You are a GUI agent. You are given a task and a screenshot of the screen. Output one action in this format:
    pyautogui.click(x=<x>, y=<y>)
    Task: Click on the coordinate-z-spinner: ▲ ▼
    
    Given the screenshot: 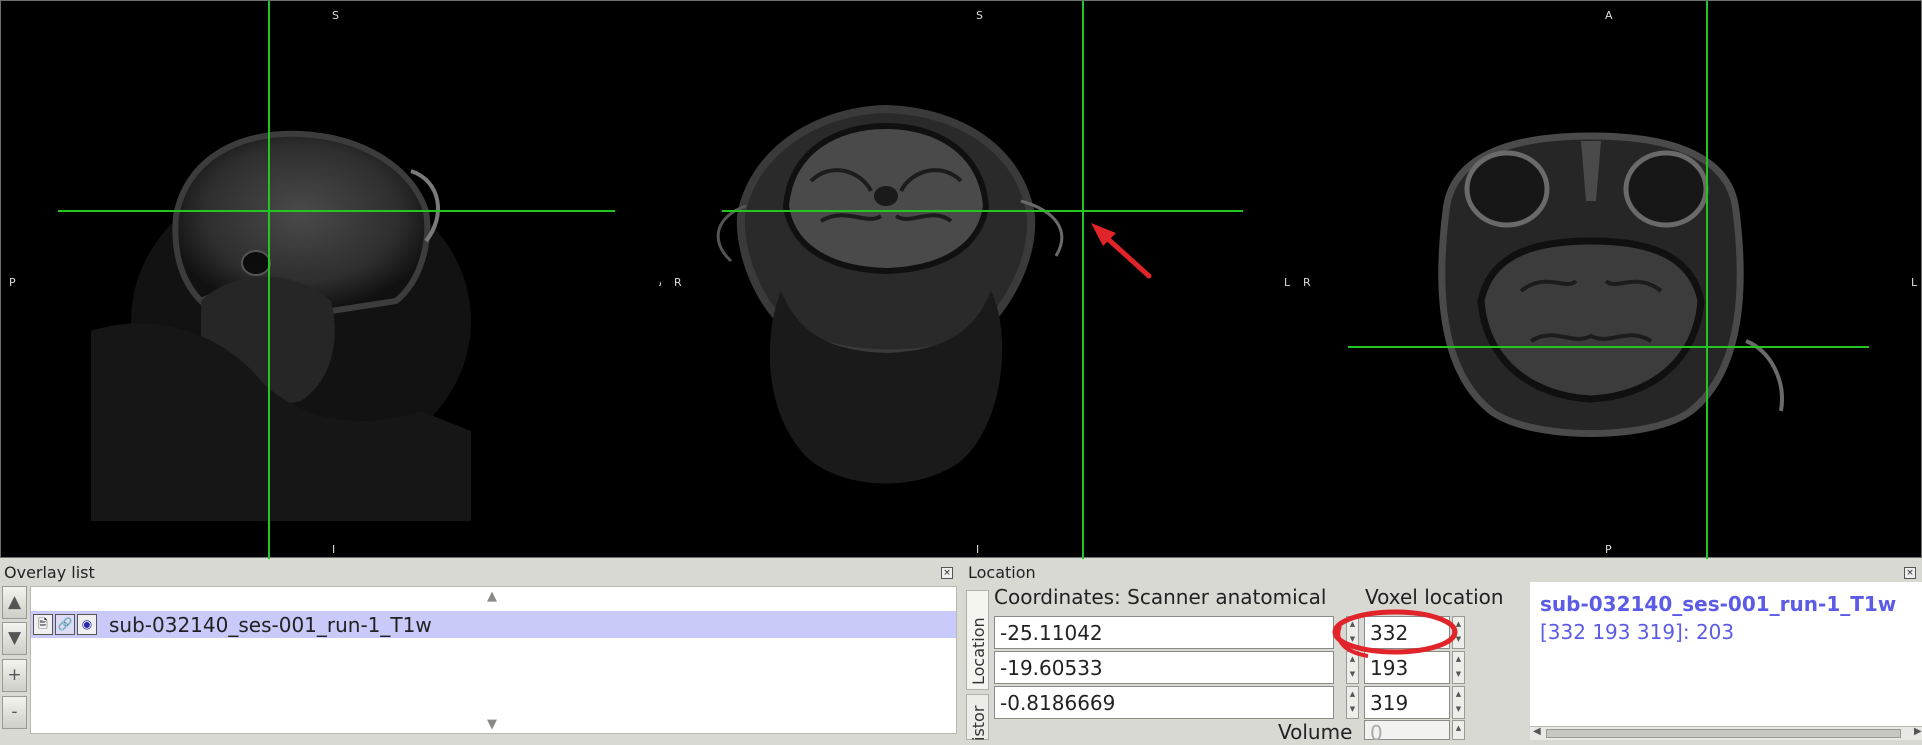 What is the action you would take?
    pyautogui.click(x=1352, y=702)
    